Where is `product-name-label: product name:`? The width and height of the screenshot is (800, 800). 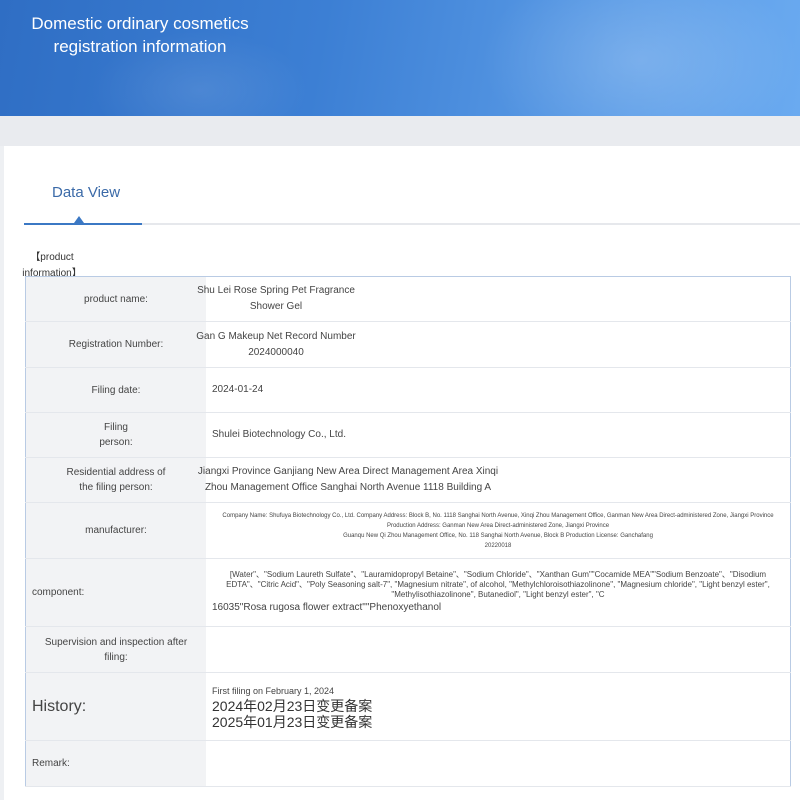 product-name-label: product name: is located at coordinates (115, 299).